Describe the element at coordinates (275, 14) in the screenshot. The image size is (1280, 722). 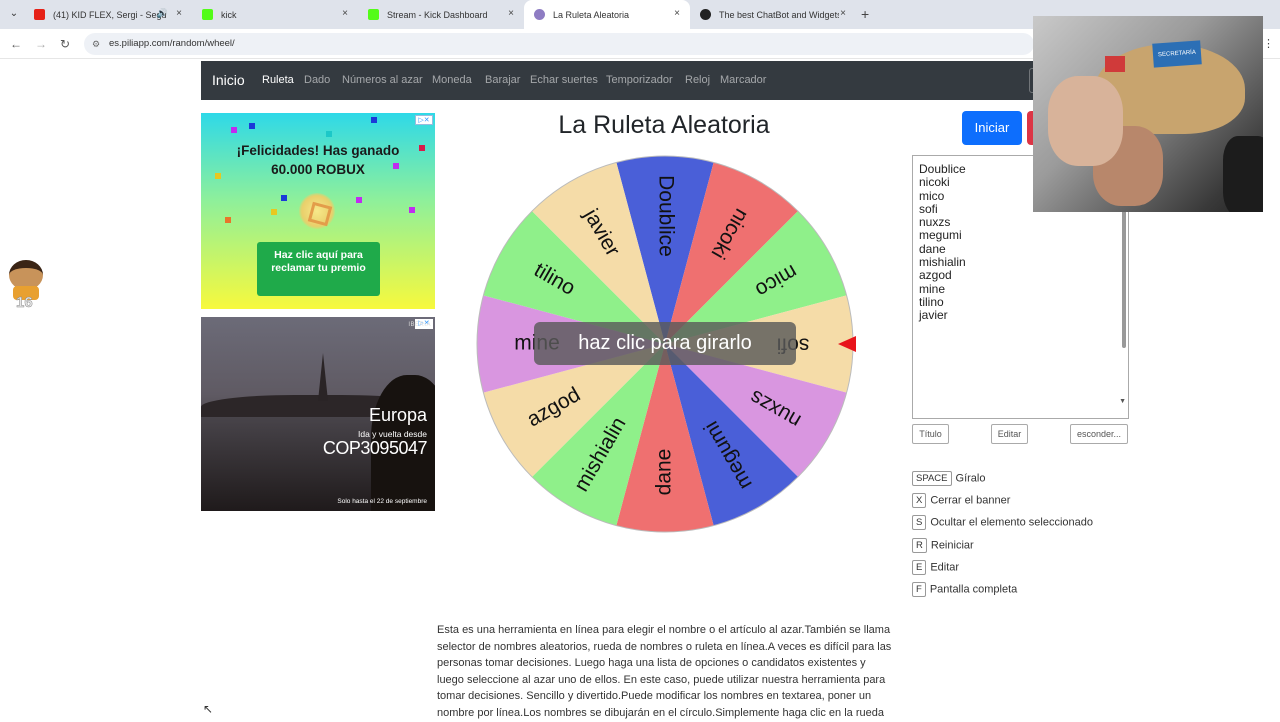
I see `tab-kick: kick ×` at that location.